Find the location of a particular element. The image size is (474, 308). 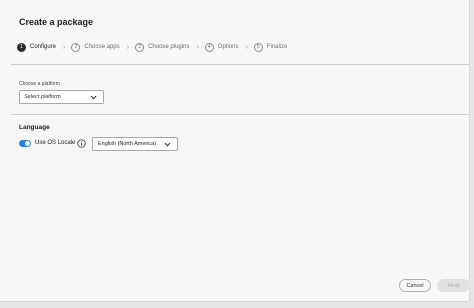

step-choose-plugins: 3 Choose plugins is located at coordinates (162, 47).